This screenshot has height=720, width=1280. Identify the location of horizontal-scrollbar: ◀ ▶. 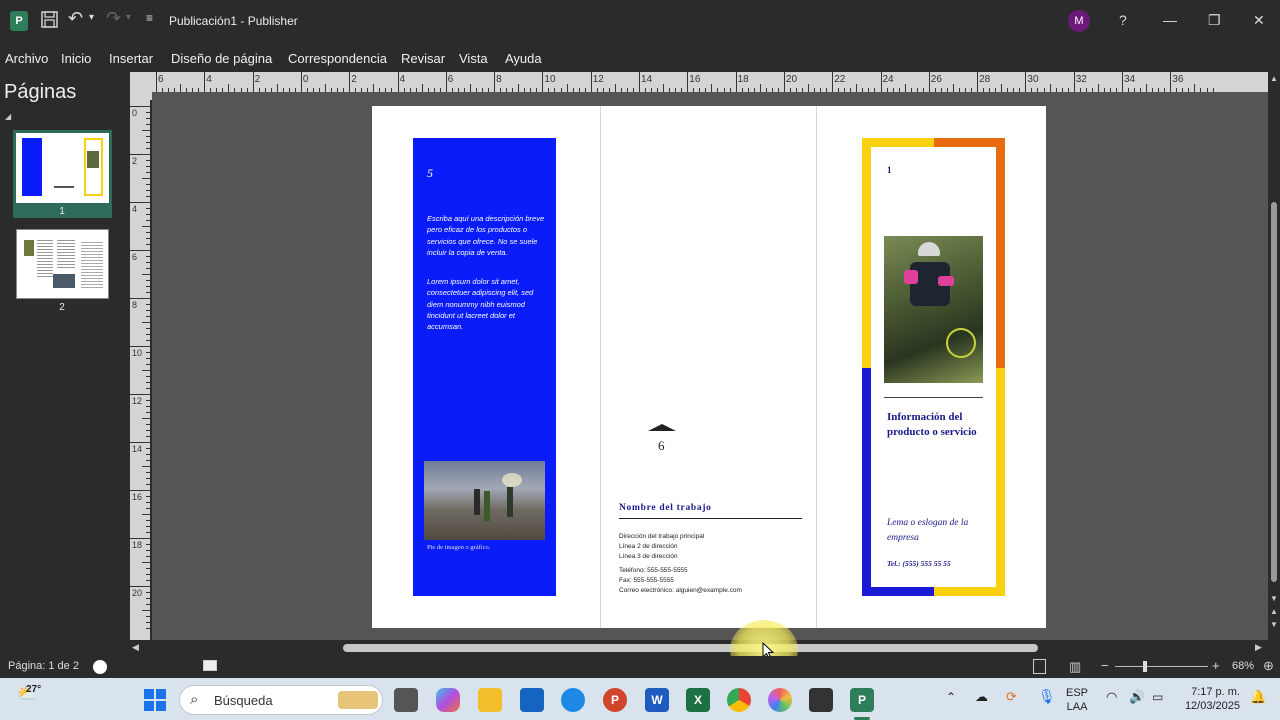
(699, 648).